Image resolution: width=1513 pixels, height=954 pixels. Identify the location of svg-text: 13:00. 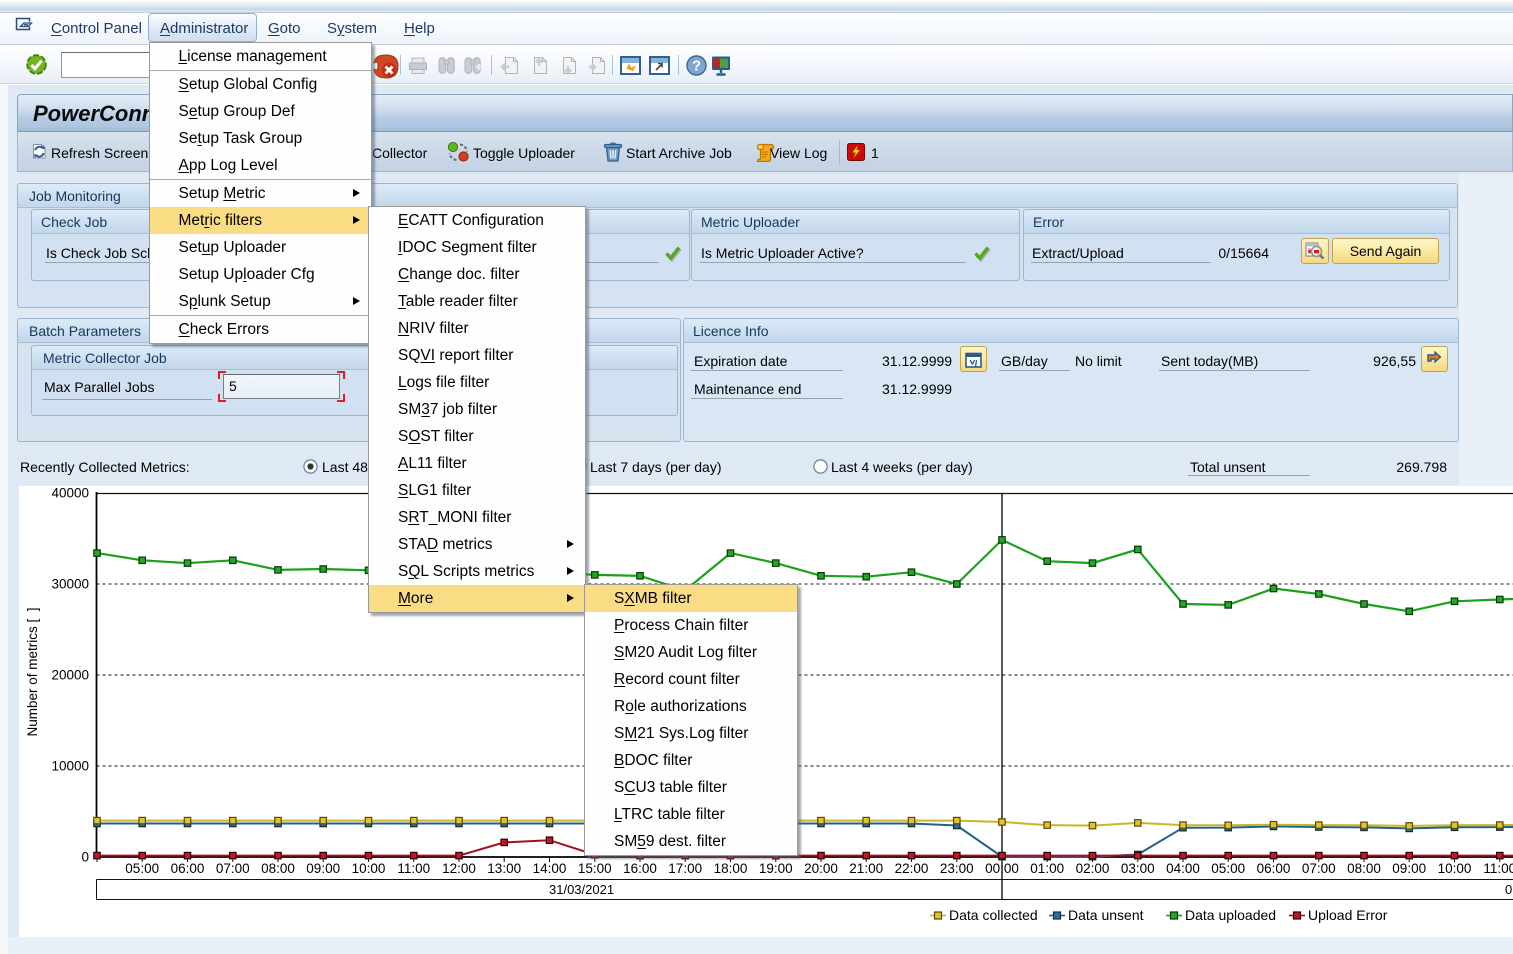
(504, 868).